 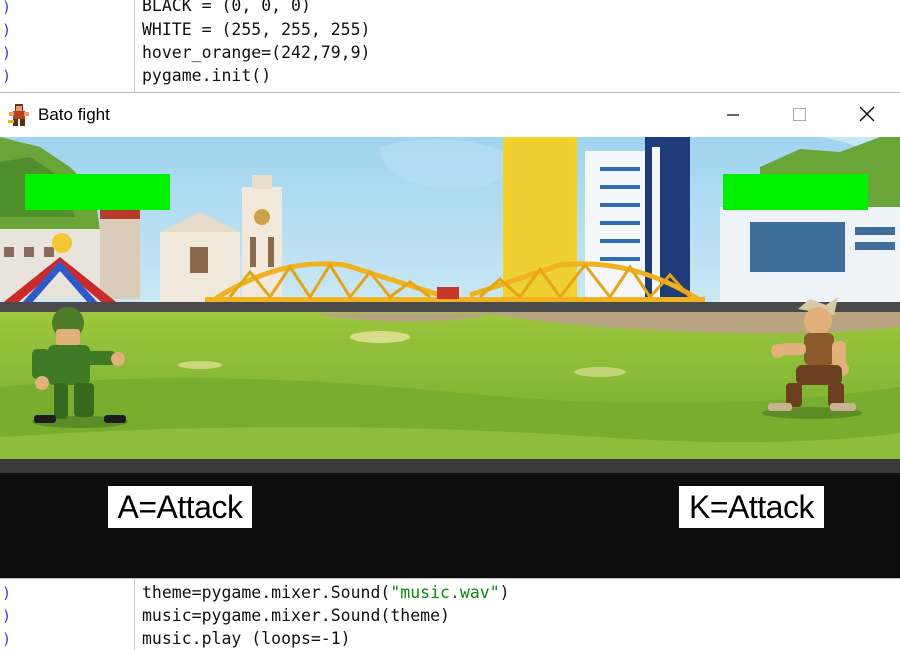 I want to click on code-line: music.play (loops=-1), so click(x=246, y=639).